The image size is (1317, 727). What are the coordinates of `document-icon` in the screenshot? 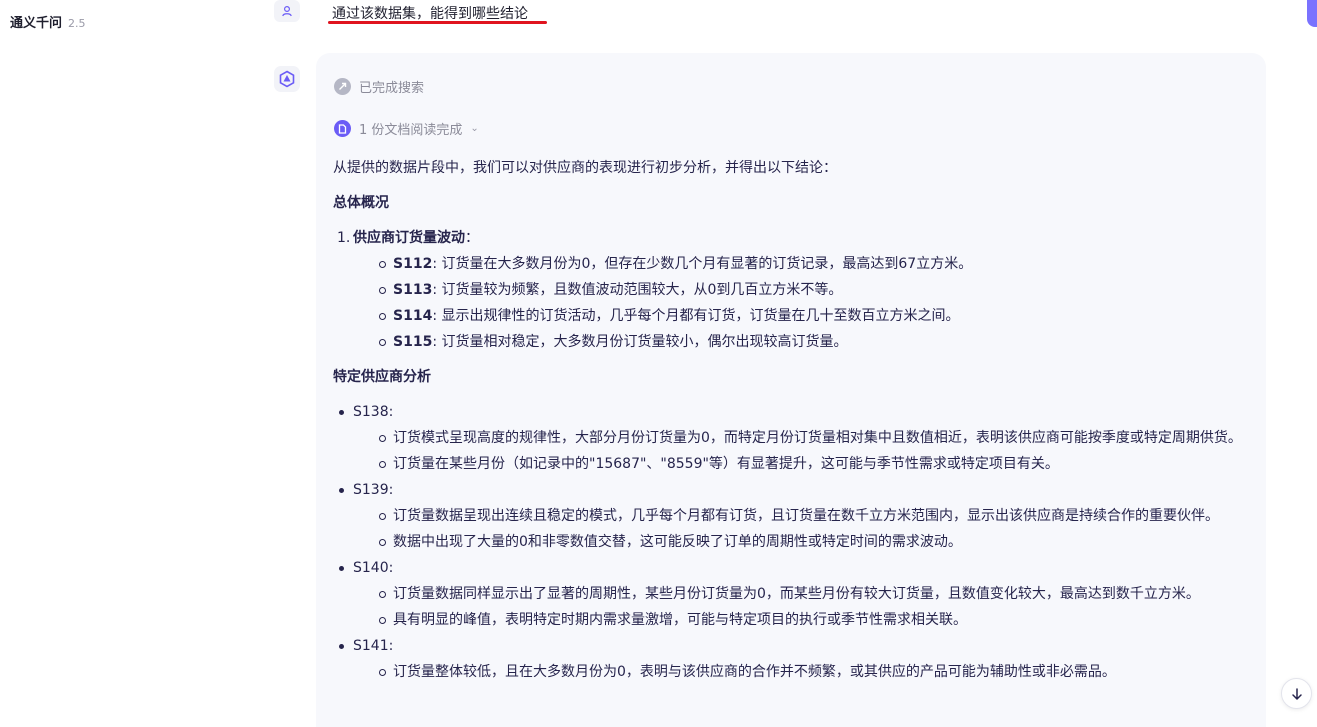 It's located at (342, 128).